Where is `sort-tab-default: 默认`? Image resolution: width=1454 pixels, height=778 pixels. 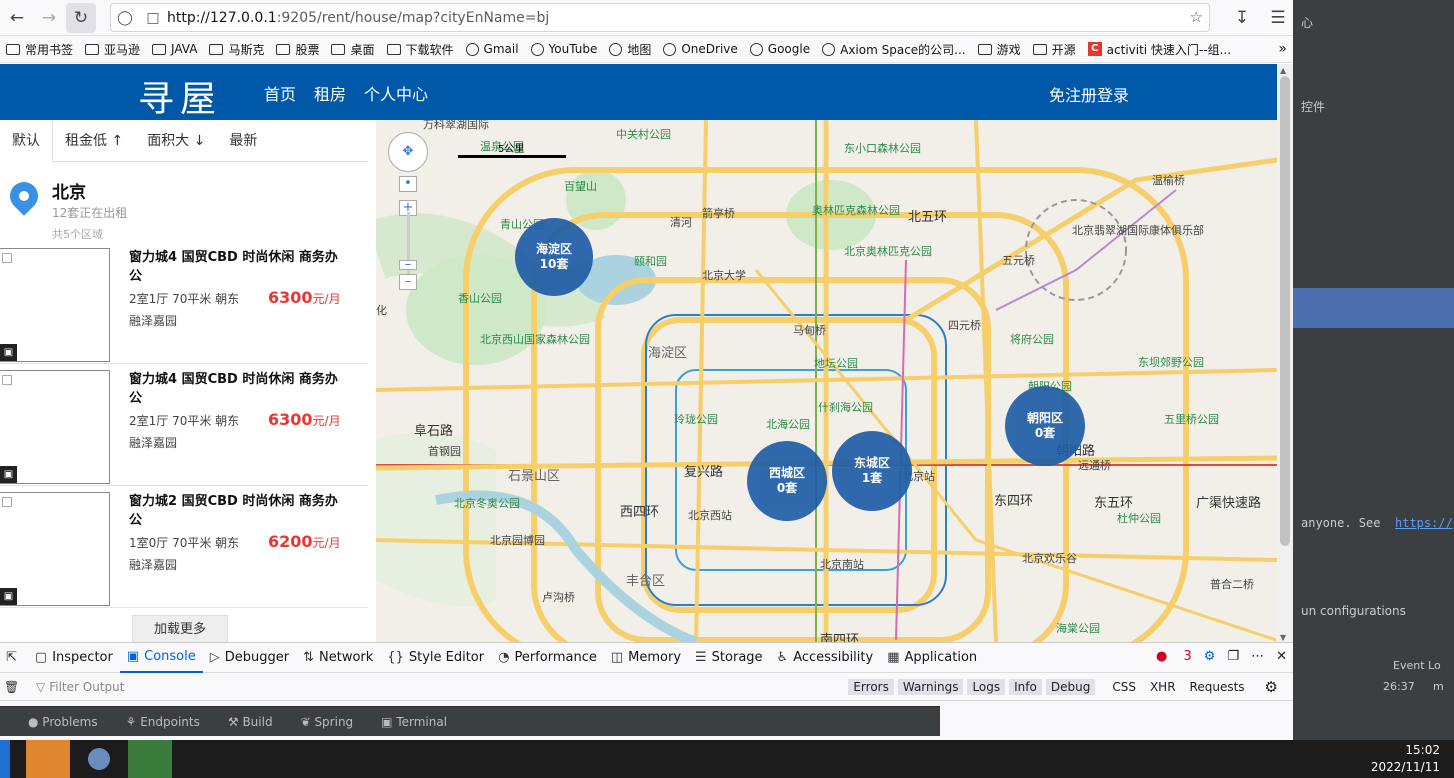
sort-tab-default: 默认 is located at coordinates (26, 141).